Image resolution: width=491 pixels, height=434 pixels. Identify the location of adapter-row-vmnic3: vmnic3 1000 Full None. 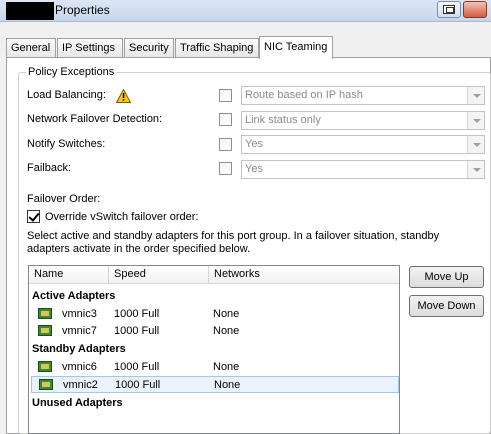
(215, 314).